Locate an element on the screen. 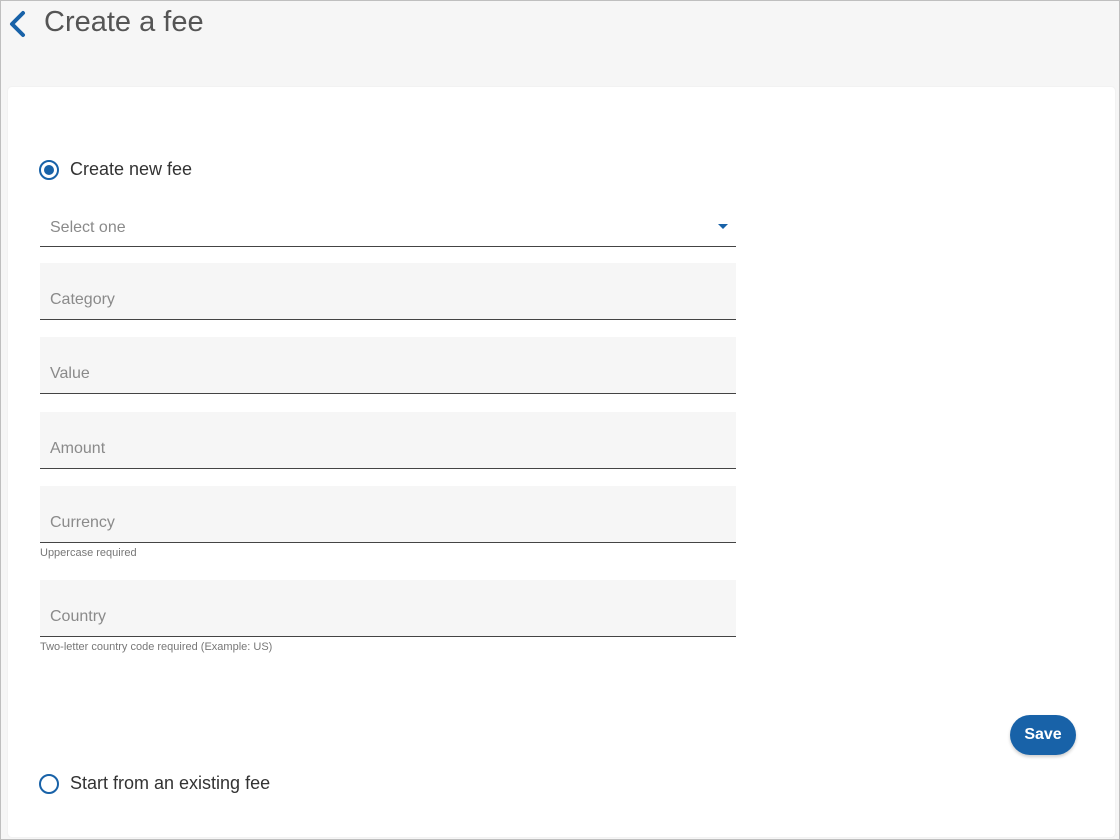  caret-down-icon is located at coordinates (723, 226).